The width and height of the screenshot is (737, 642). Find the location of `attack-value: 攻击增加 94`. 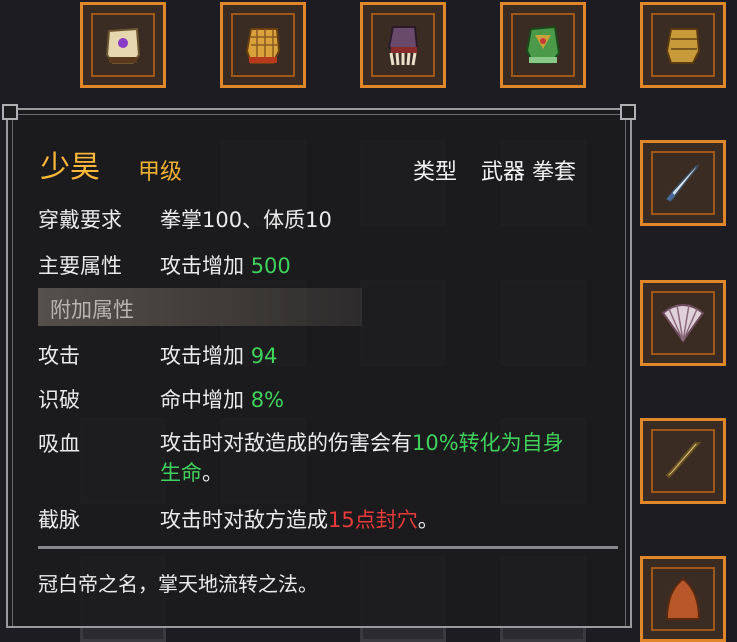

attack-value: 攻击增加 94 is located at coordinates (219, 356).